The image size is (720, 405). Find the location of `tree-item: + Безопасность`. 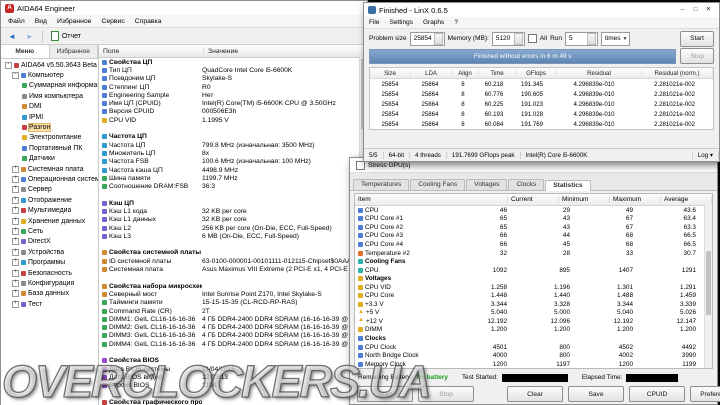

tree-item: + Безопасность is located at coordinates (49, 273).